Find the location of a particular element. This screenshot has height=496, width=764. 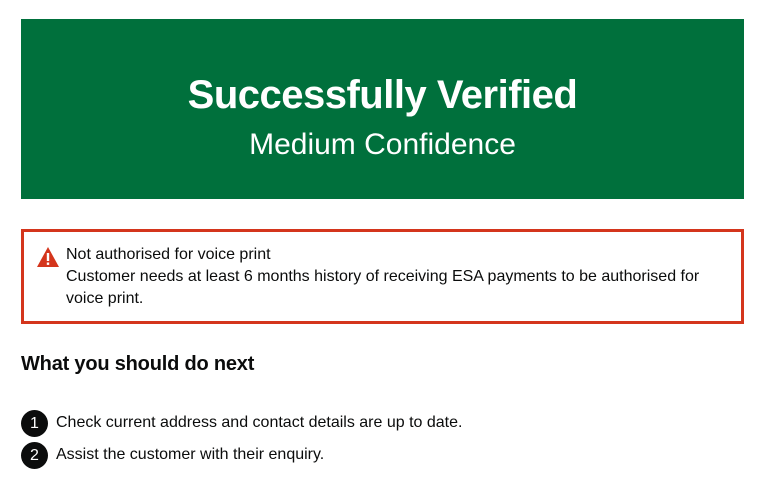

step-text: Assist the customer with their enquiry. is located at coordinates (190, 454).